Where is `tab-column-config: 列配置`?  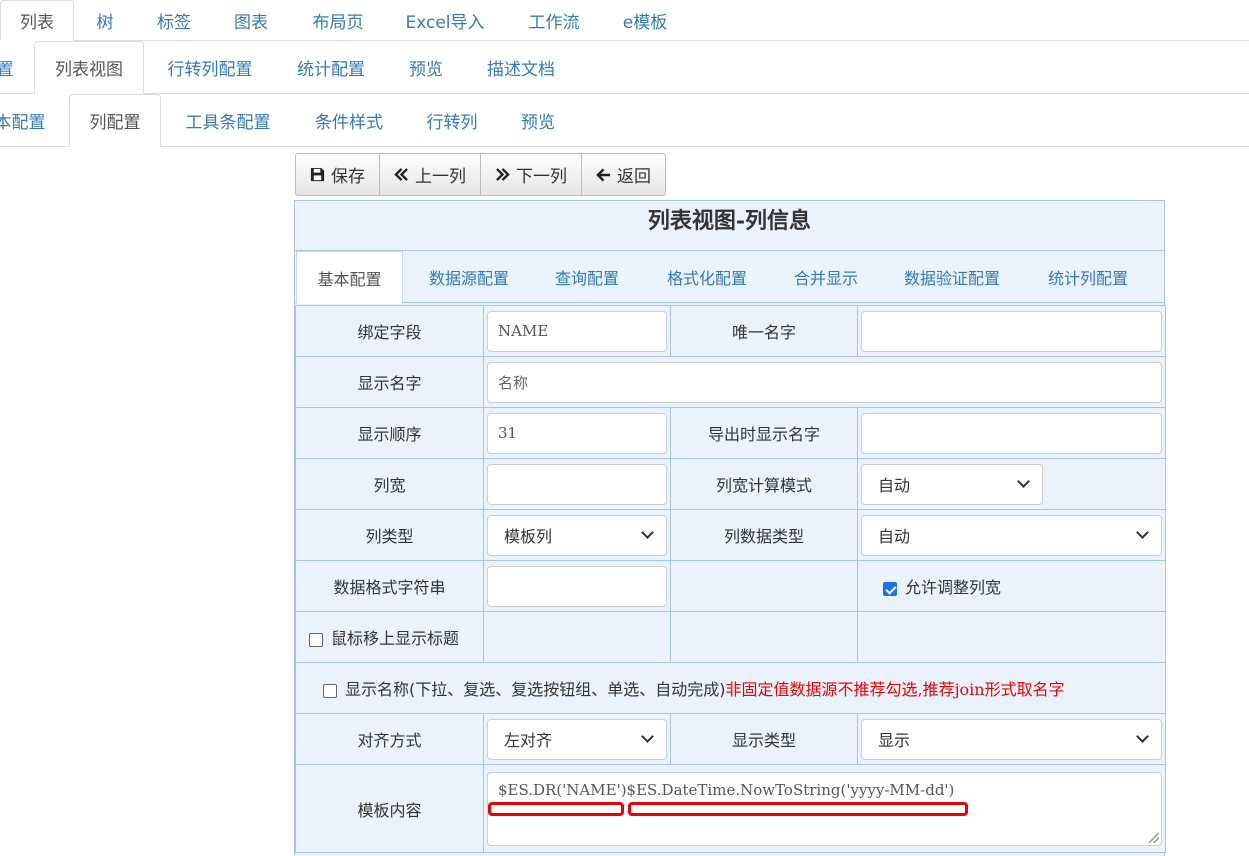
tab-column-config: 列配置 is located at coordinates (115, 120).